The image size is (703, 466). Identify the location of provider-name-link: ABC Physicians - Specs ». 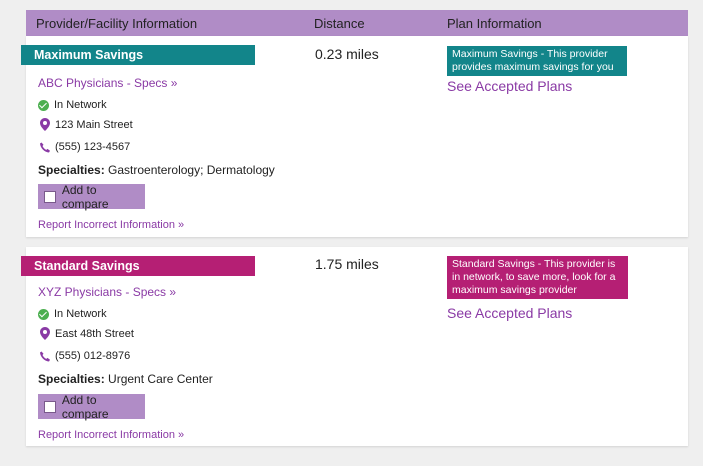
(107, 83).